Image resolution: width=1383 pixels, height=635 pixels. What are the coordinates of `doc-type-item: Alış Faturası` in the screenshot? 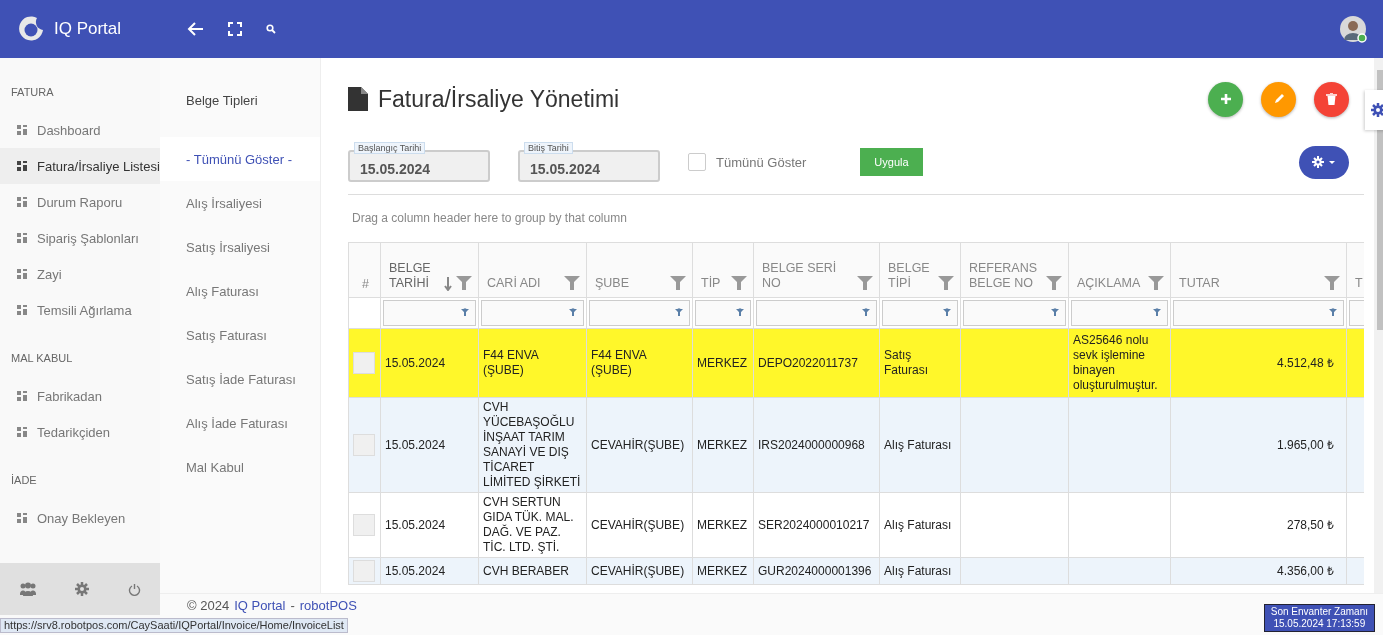 It's located at (240, 291).